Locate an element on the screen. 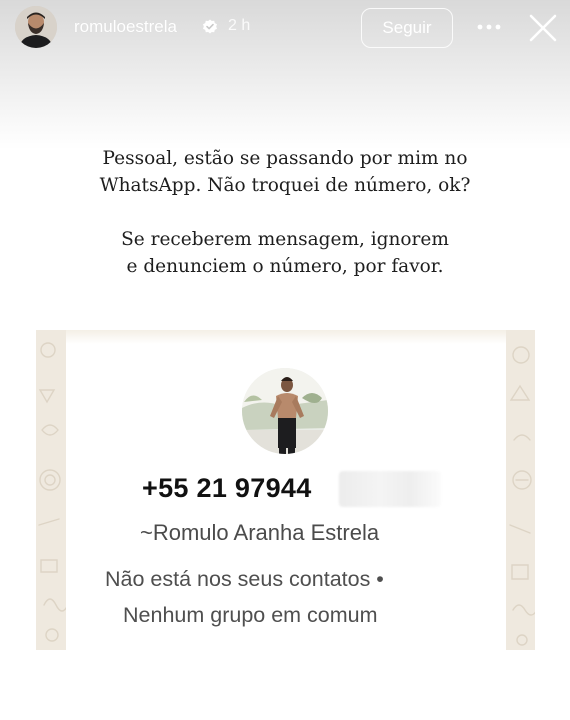  follow-button: Seguir is located at coordinates (407, 28).